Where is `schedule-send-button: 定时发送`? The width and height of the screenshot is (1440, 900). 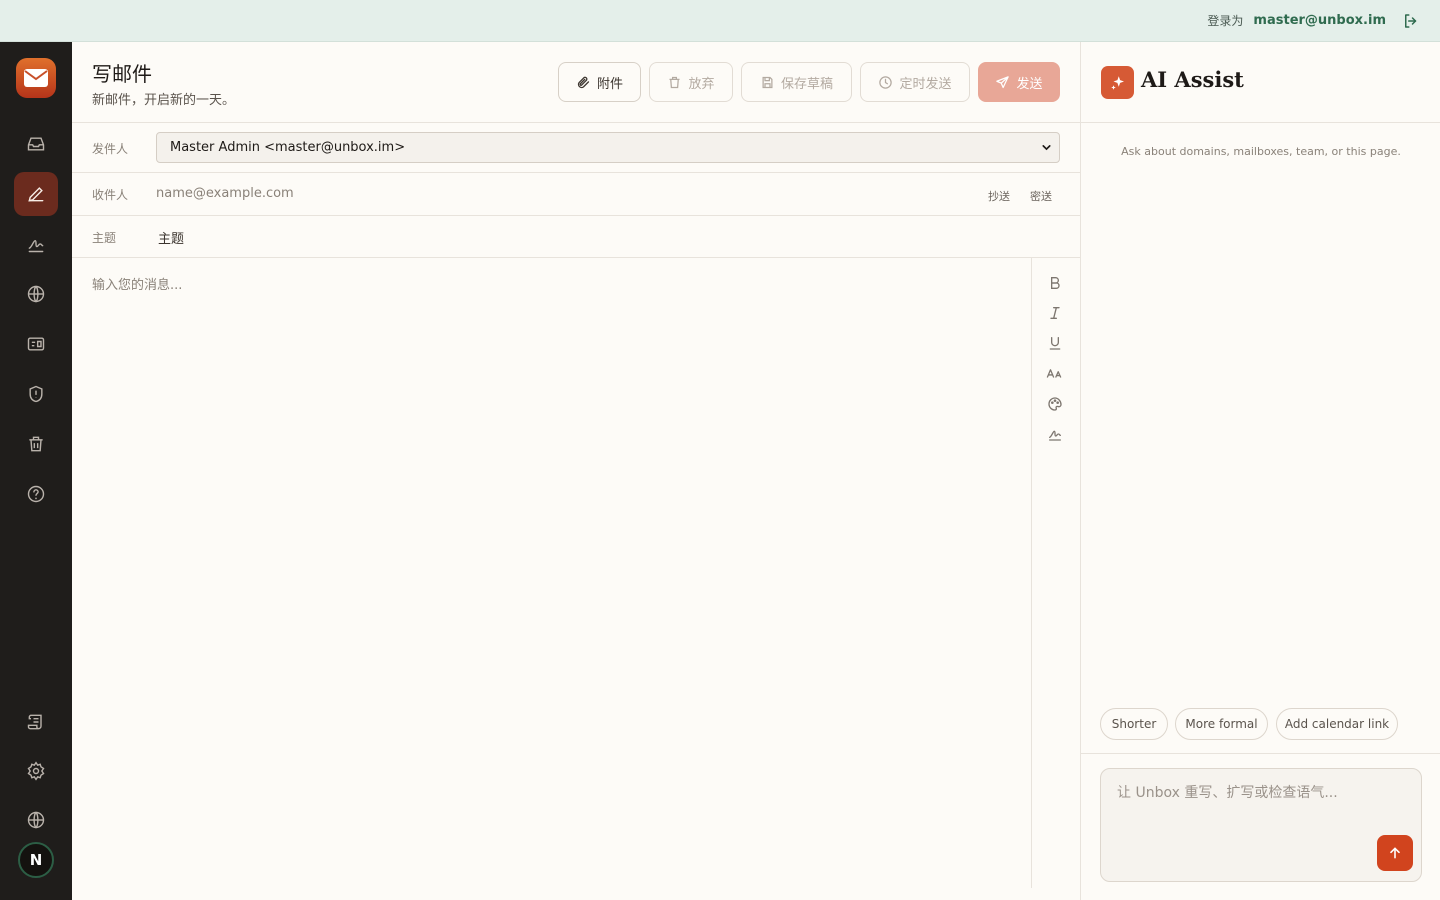
schedule-send-button: 定时发送 is located at coordinates (915, 82).